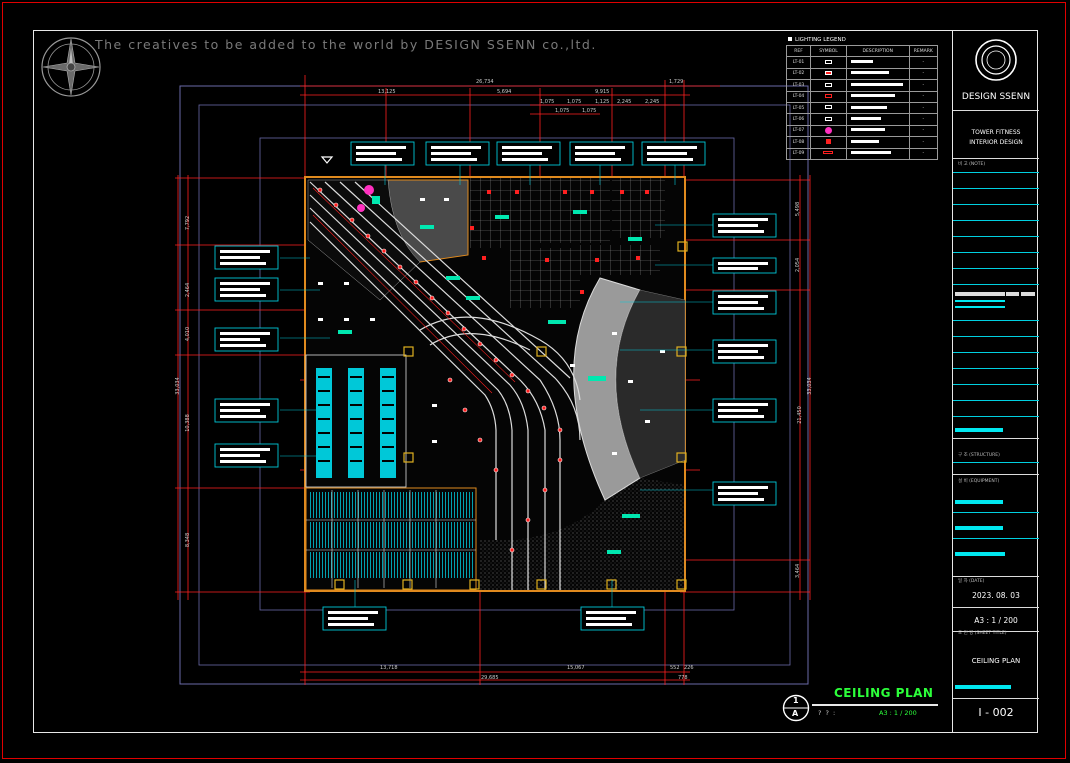  I want to click on dim-top-h: 2,245, so click(652, 102).